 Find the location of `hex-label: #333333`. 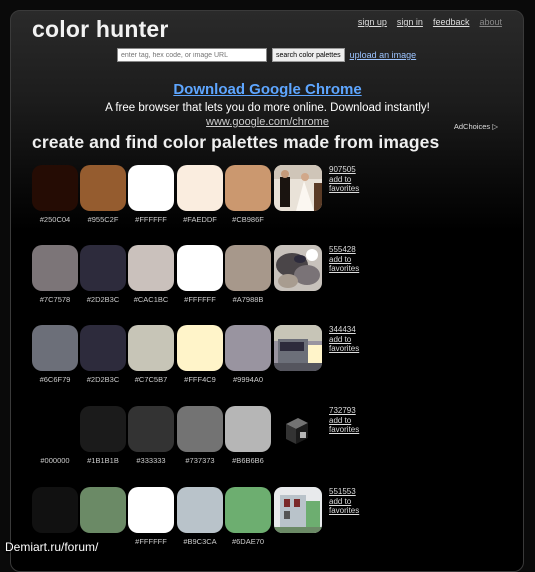

hex-label: #333333 is located at coordinates (151, 460).